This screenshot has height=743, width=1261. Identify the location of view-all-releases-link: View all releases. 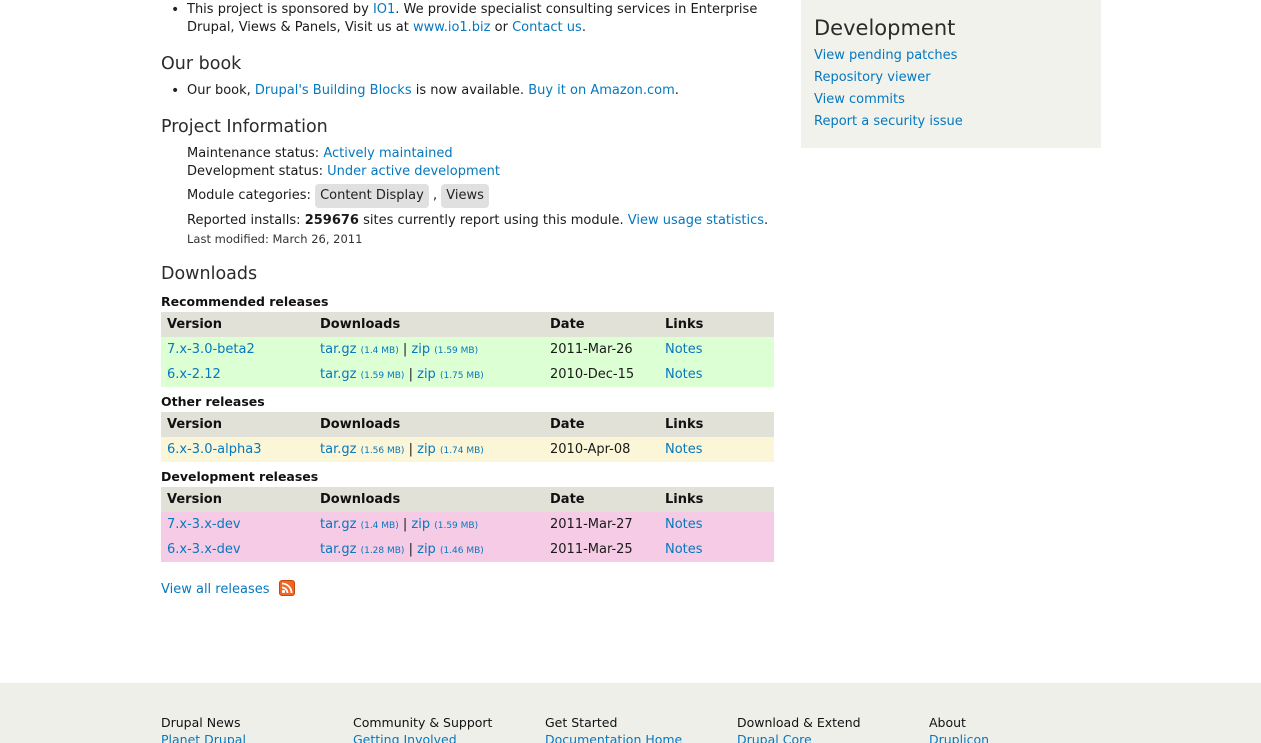
(215, 589).